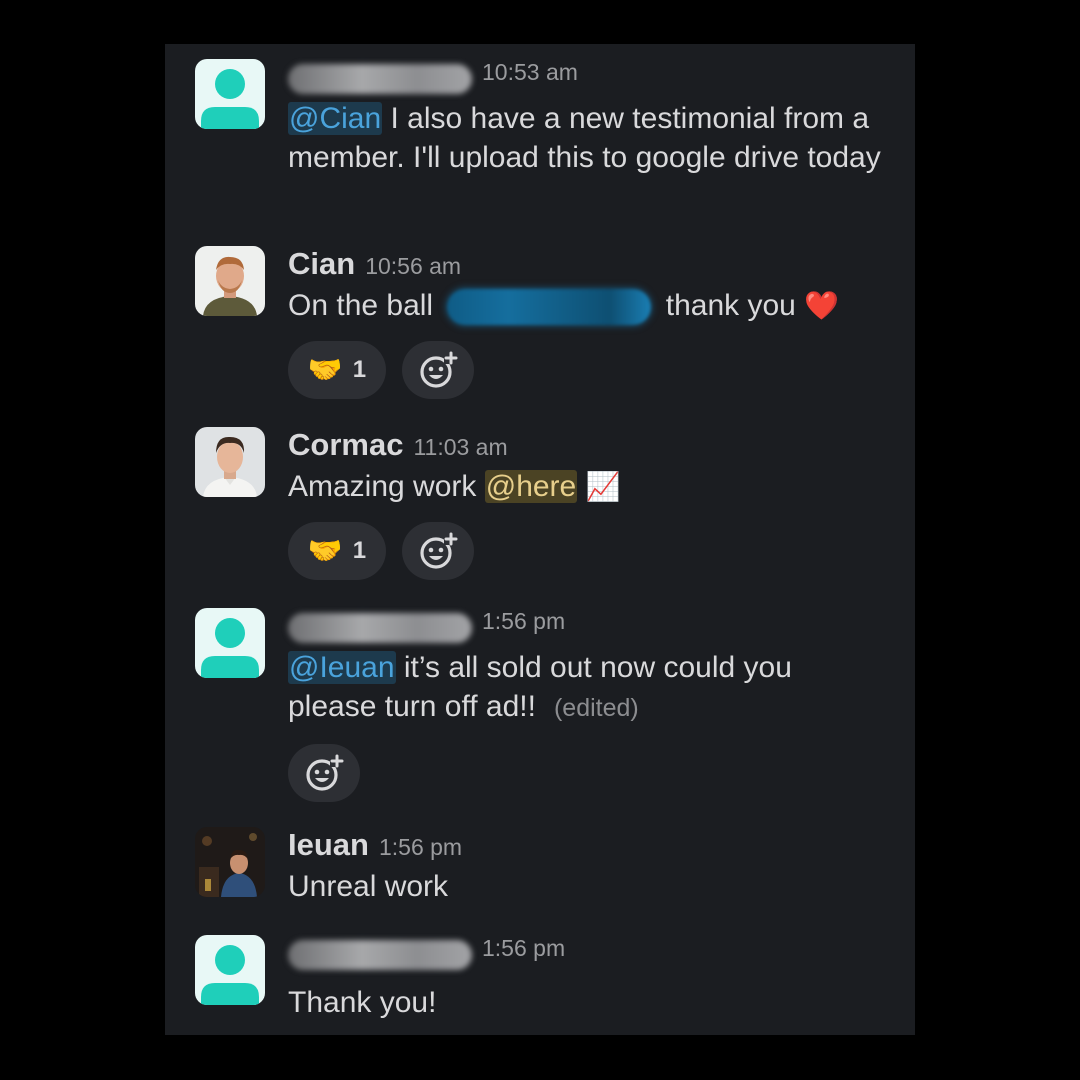 This screenshot has height=1080, width=1080. I want to click on message-text: Thank you!, so click(362, 1002).